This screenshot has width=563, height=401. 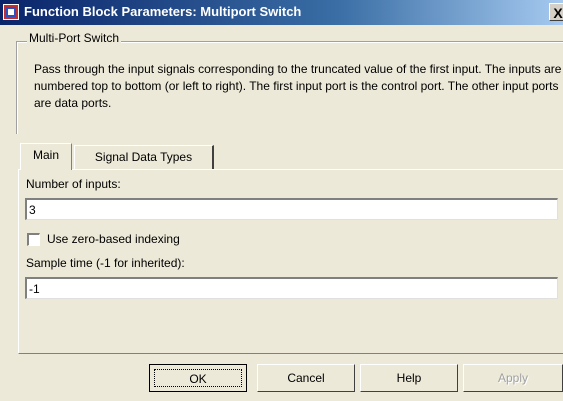 I want to click on cancel-button: Cancel, so click(x=306, y=378).